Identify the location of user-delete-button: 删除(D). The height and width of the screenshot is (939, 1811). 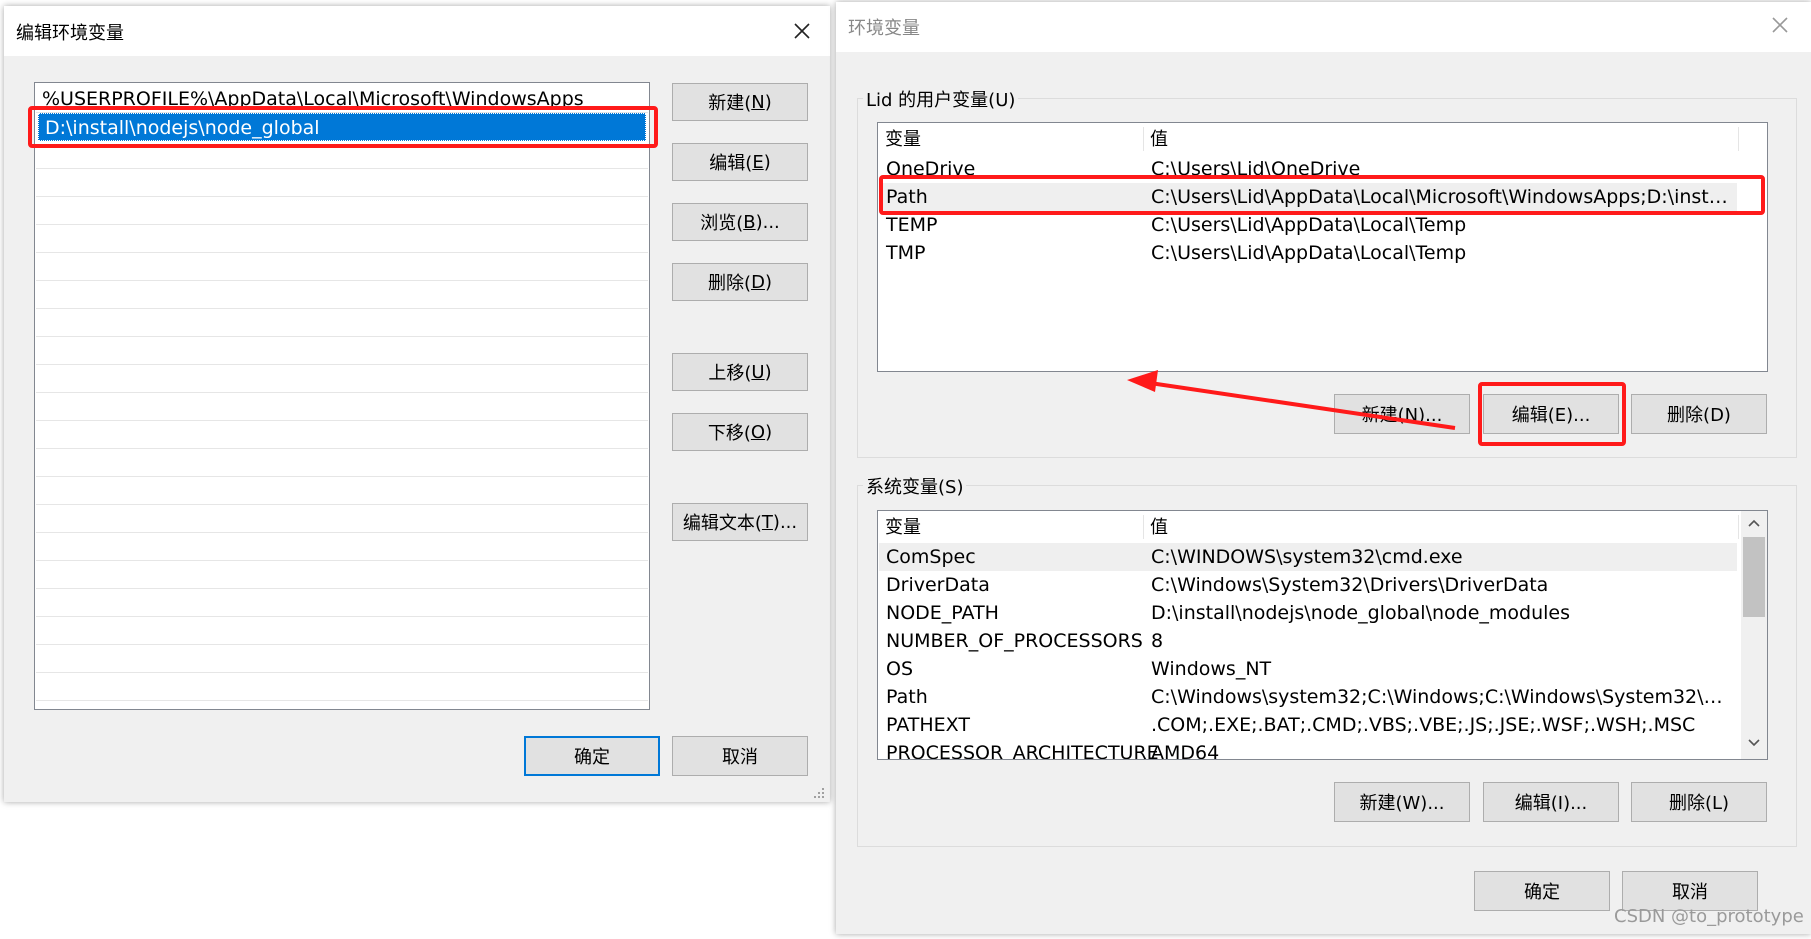
(1699, 414).